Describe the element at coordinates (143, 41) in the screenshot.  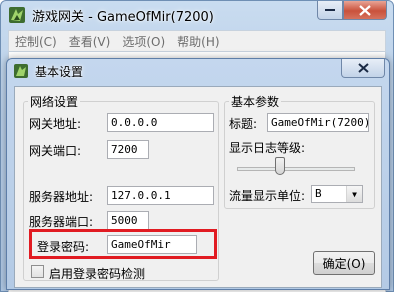
I see `menu-options: 选项(O)` at that location.